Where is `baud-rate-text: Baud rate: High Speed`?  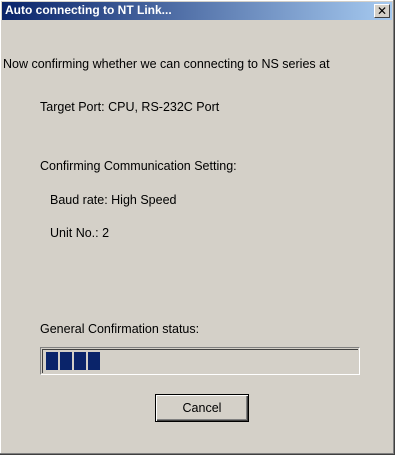 baud-rate-text: Baud rate: High Speed is located at coordinates (113, 200).